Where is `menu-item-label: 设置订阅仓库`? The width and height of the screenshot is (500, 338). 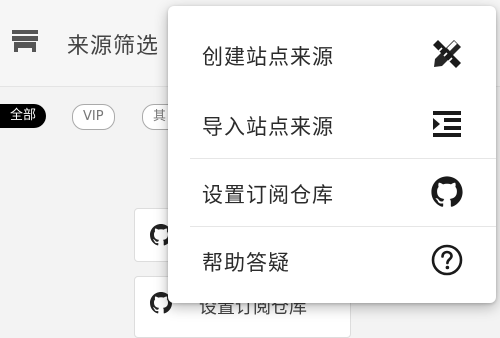
menu-item-label: 设置订阅仓库 is located at coordinates (268, 195).